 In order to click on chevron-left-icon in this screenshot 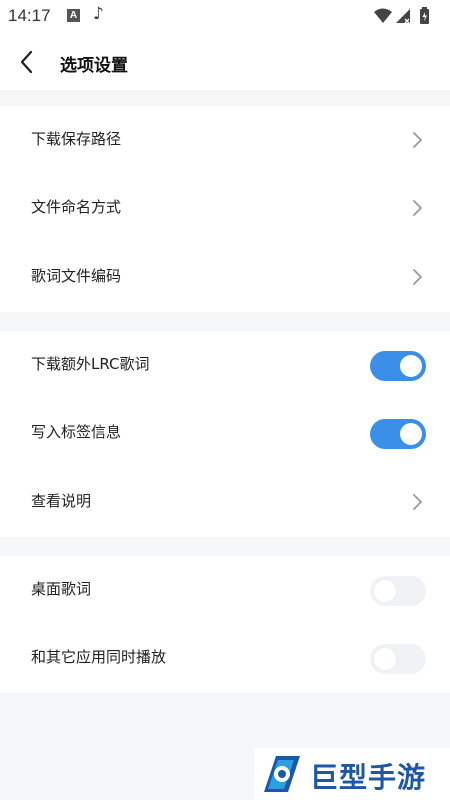, I will do `click(26, 62)`.